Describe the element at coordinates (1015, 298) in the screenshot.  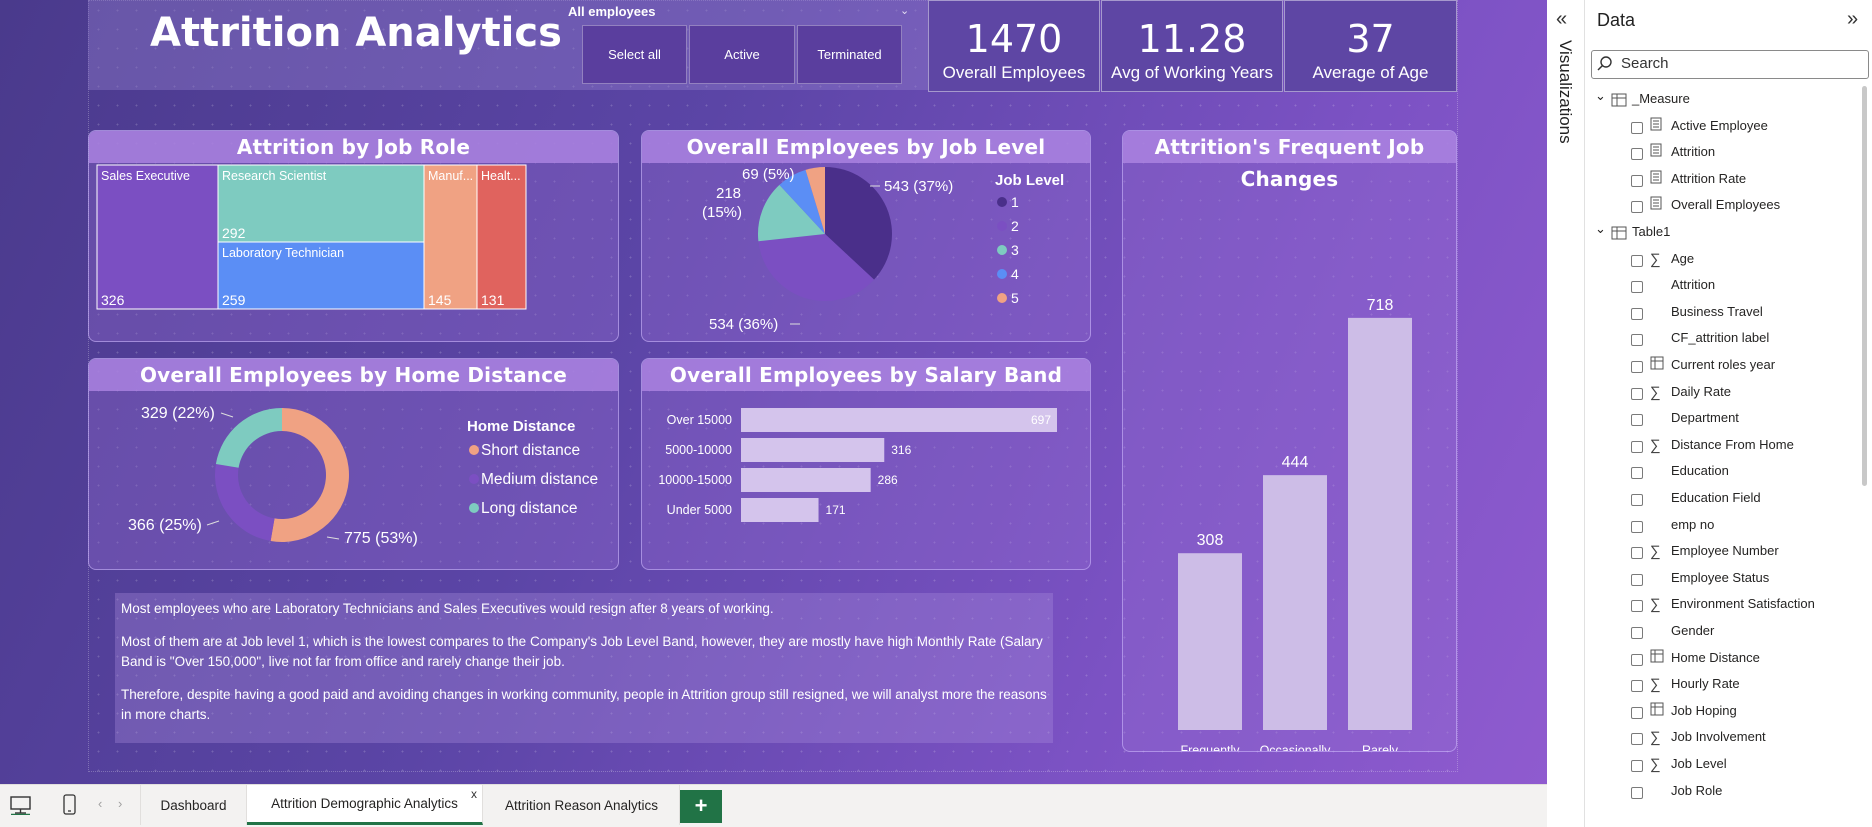
I see `legend-item: 5` at that location.